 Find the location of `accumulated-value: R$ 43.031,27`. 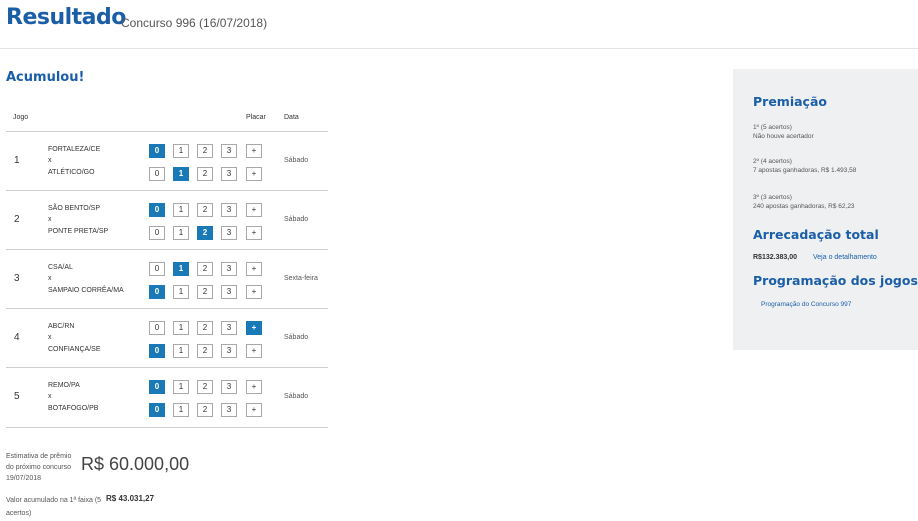

accumulated-value: R$ 43.031,27 is located at coordinates (130, 498).